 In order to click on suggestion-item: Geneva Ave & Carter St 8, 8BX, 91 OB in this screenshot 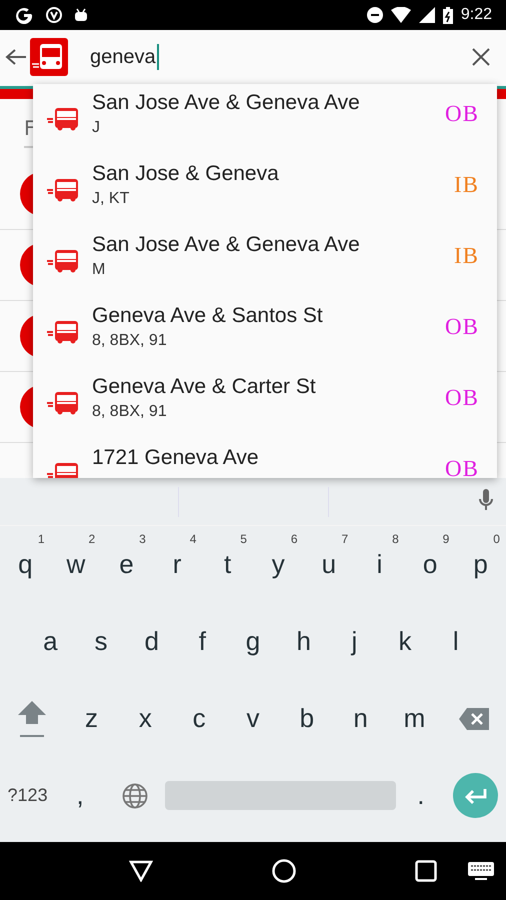, I will do `click(265, 403)`.